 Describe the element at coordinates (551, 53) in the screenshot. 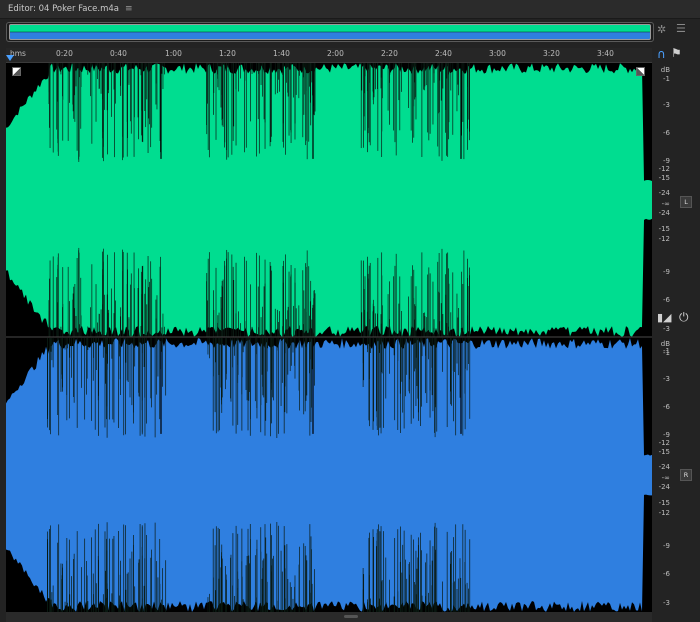

I see `tick-label: 3:20` at that location.